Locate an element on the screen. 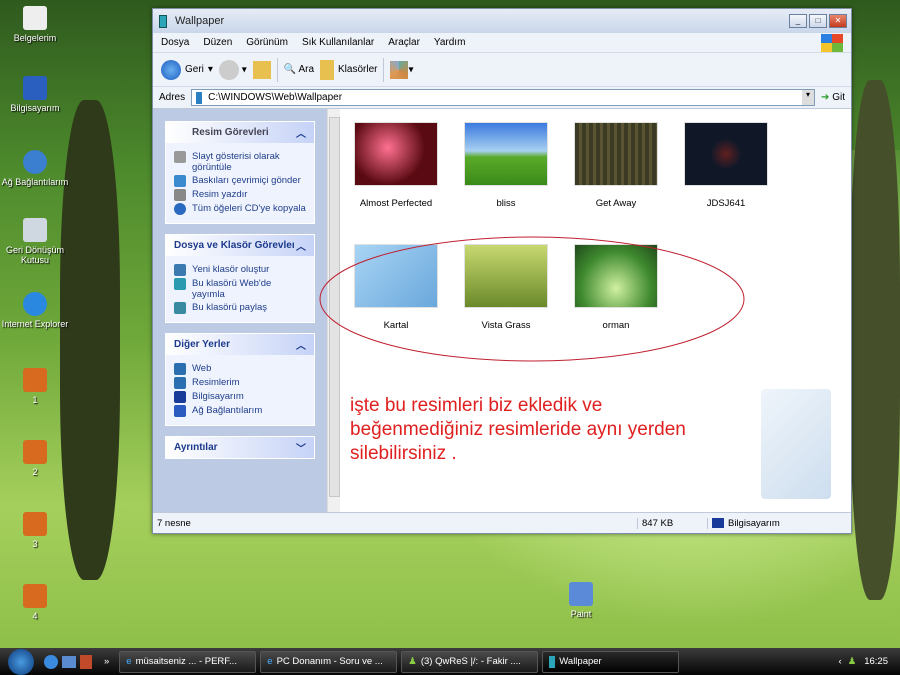  desktop-icon-network: Ağ Bağlantılarım is located at coordinates (35, 168).